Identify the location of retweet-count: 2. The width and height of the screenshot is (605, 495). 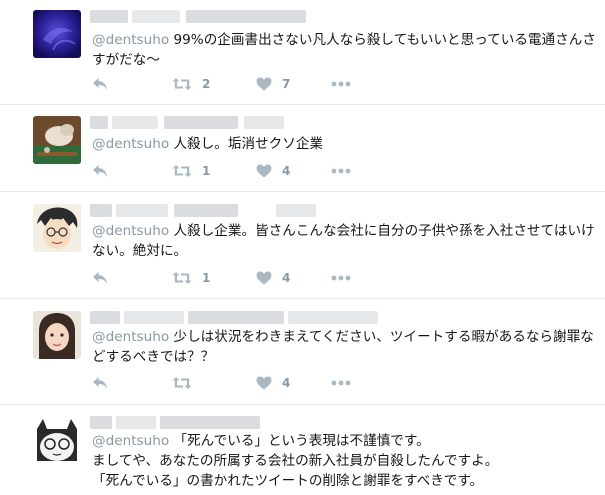
(206, 84).